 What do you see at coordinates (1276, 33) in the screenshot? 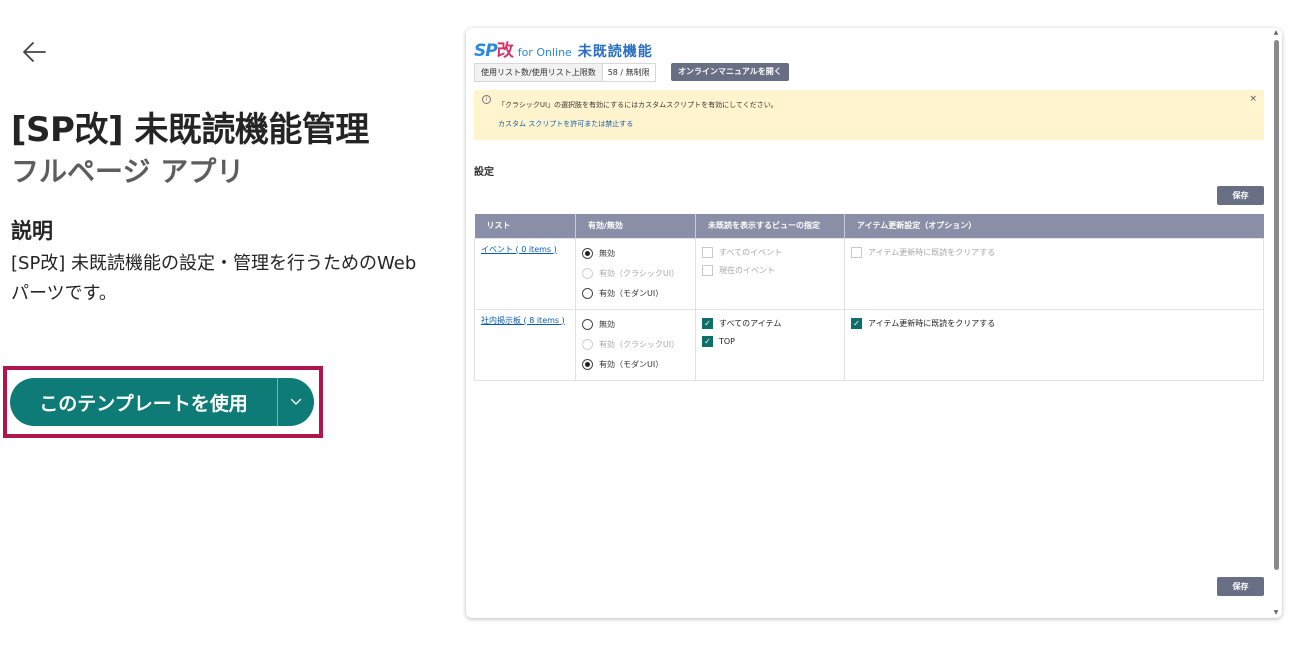
I see `scroll-up-icon: ▲` at bounding box center [1276, 33].